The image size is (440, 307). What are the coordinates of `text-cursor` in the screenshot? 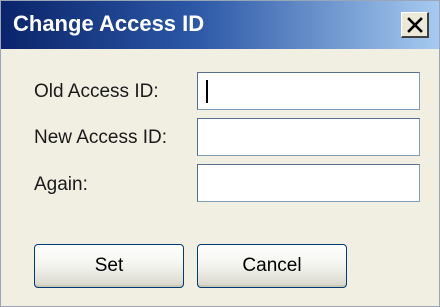 It's located at (207, 91).